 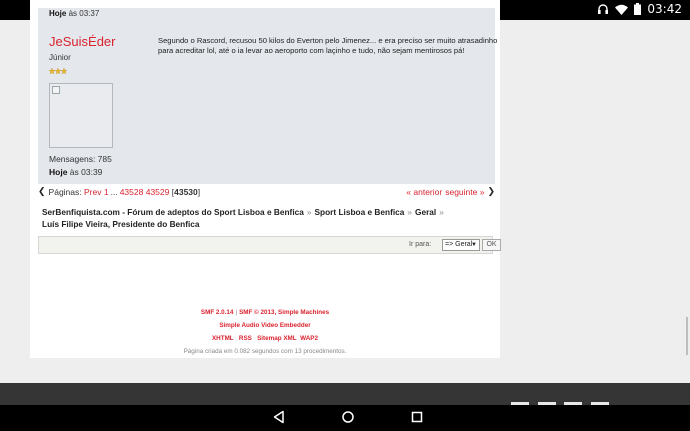 I want to click on topic-nav: « anterior seguinte » ❯, so click(x=450, y=191).